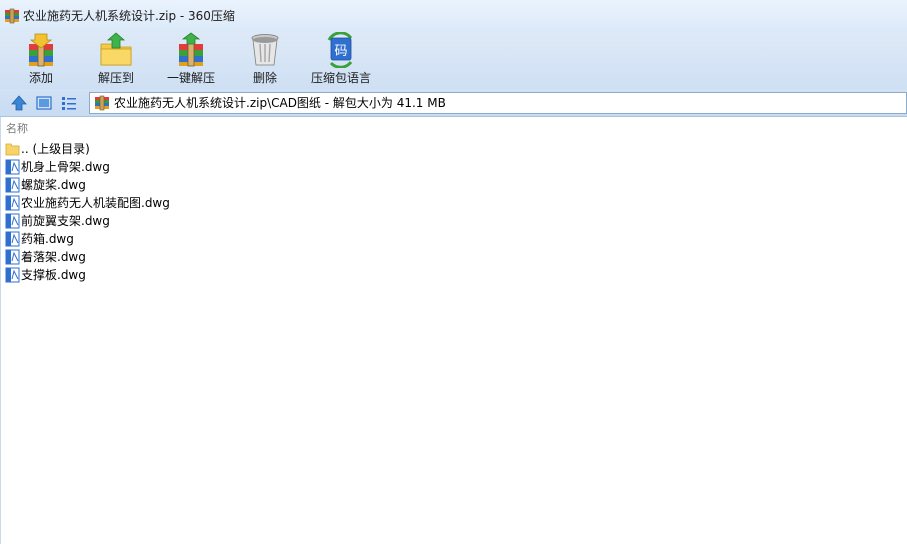 Image resolution: width=907 pixels, height=544 pixels. What do you see at coordinates (204, 221) in the screenshot?
I see `list-item: 前旋翼支架.dwg` at bounding box center [204, 221].